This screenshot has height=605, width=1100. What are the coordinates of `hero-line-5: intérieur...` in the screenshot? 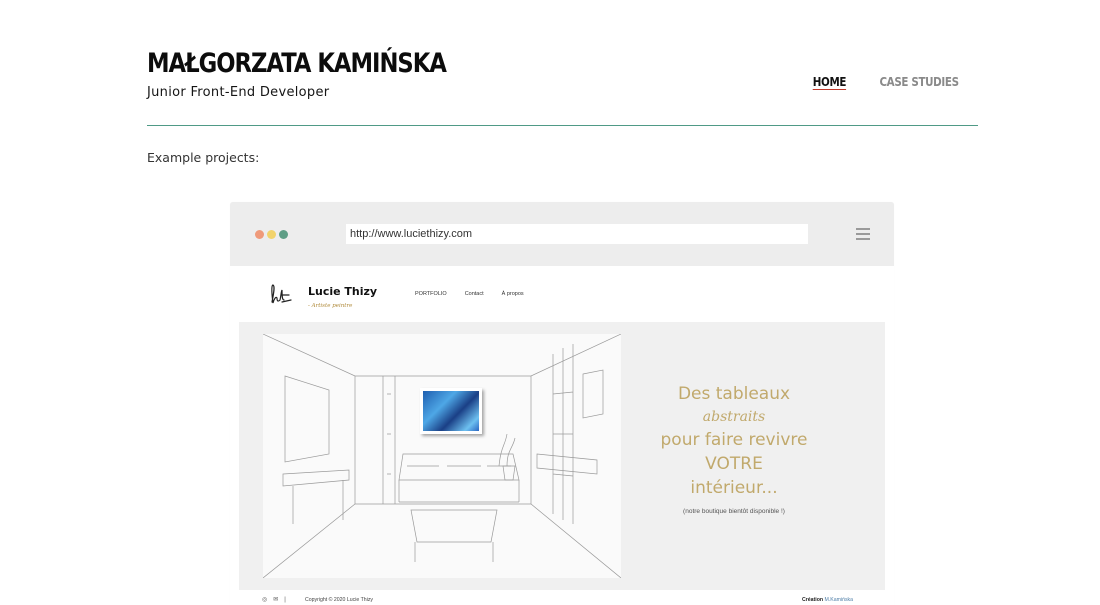 It's located at (734, 488).